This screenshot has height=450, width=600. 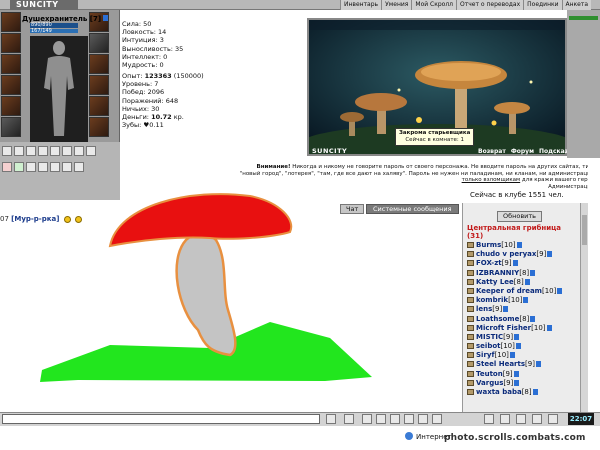 I want to click on menu-item-my-scroll: Мой Скролл, so click(x=434, y=5).